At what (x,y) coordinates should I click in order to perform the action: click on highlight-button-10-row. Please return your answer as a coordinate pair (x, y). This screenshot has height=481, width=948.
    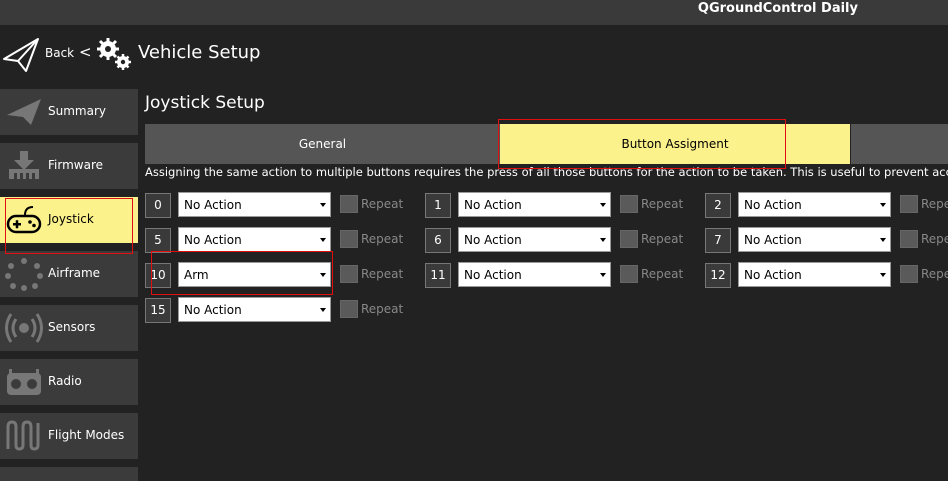
    Looking at the image, I should click on (242, 273).